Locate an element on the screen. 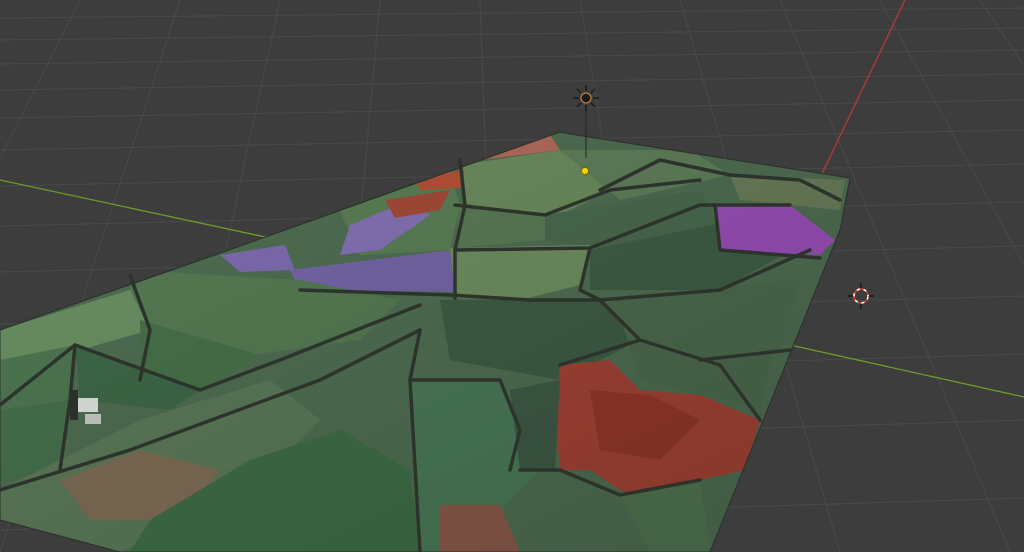  x-axis-line is located at coordinates (862, 89).